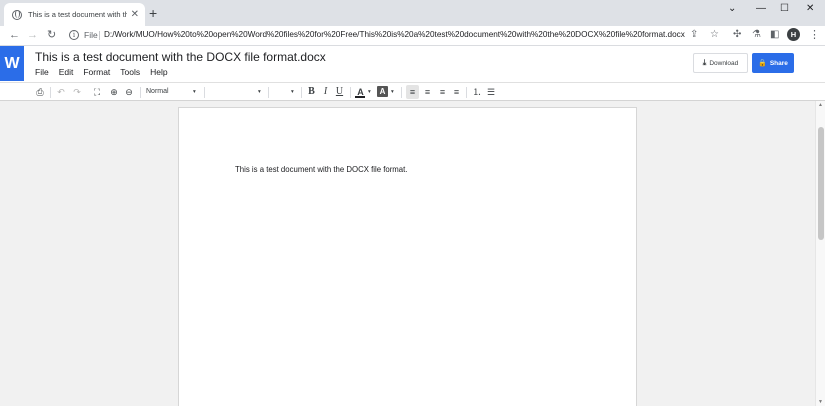 The image size is (825, 406). Describe the element at coordinates (756, 35) in the screenshot. I see `flask-icon: ⚗` at that location.